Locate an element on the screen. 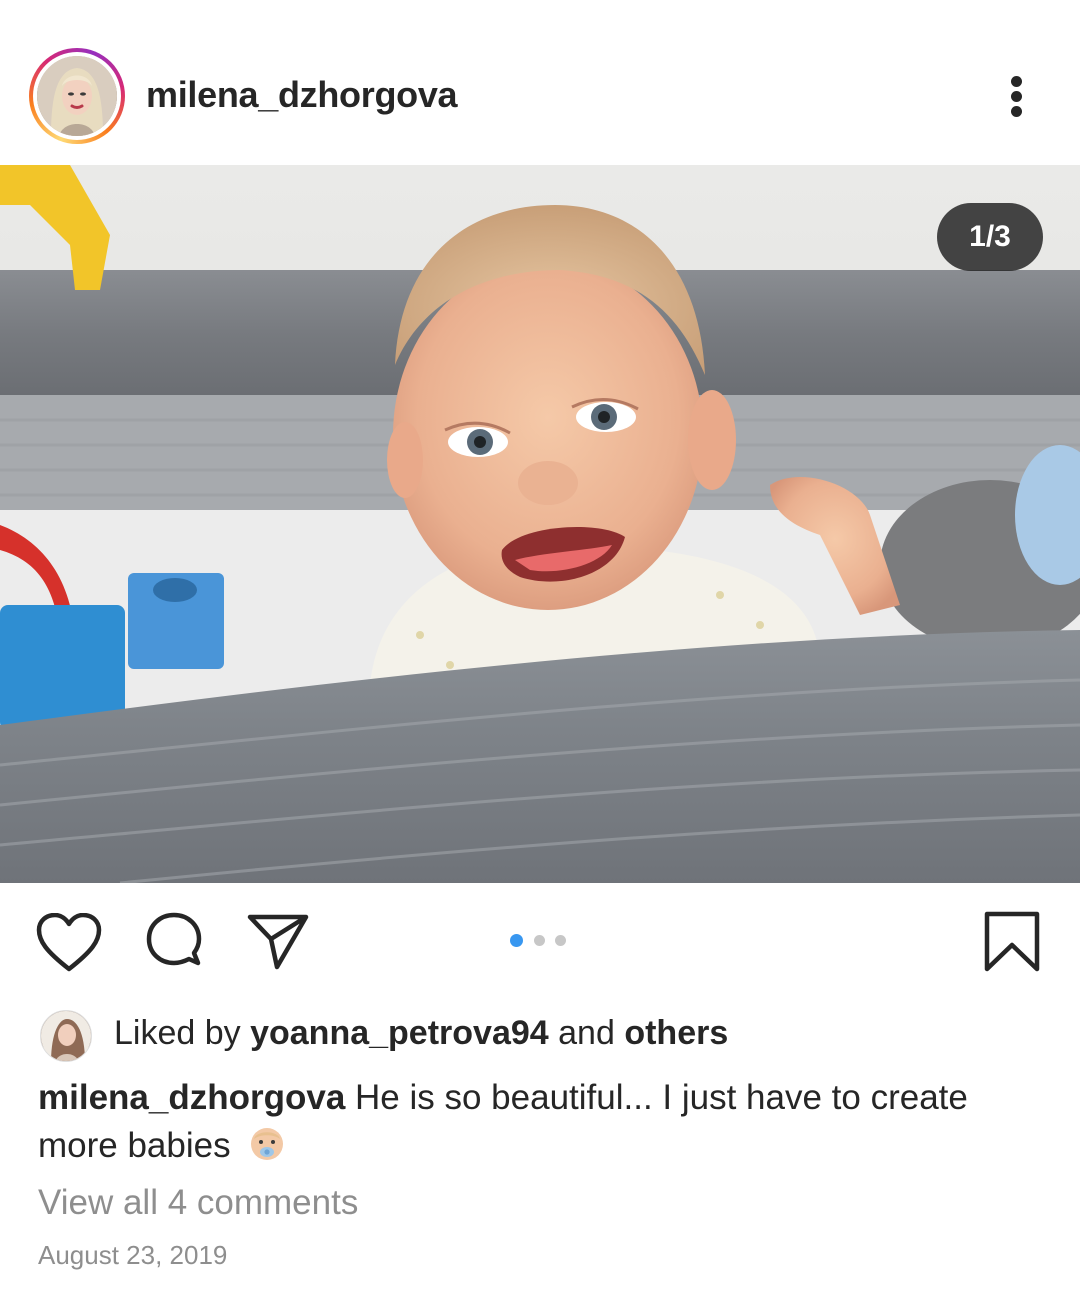 Image resolution: width=1080 pixels, height=1292 pixels. post-header: milena_dzhorgova is located at coordinates (540, 82).